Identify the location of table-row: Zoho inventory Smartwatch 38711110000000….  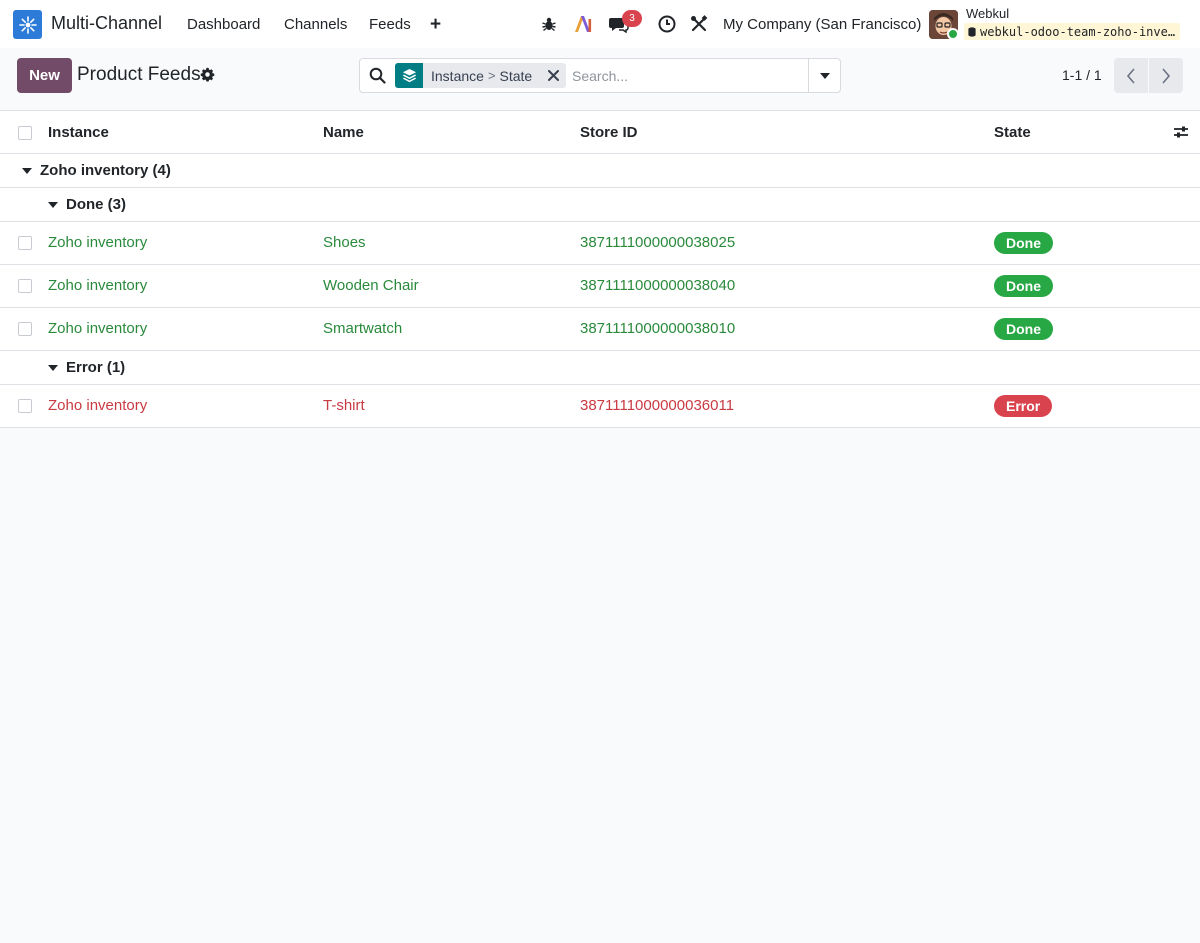
(600, 329).